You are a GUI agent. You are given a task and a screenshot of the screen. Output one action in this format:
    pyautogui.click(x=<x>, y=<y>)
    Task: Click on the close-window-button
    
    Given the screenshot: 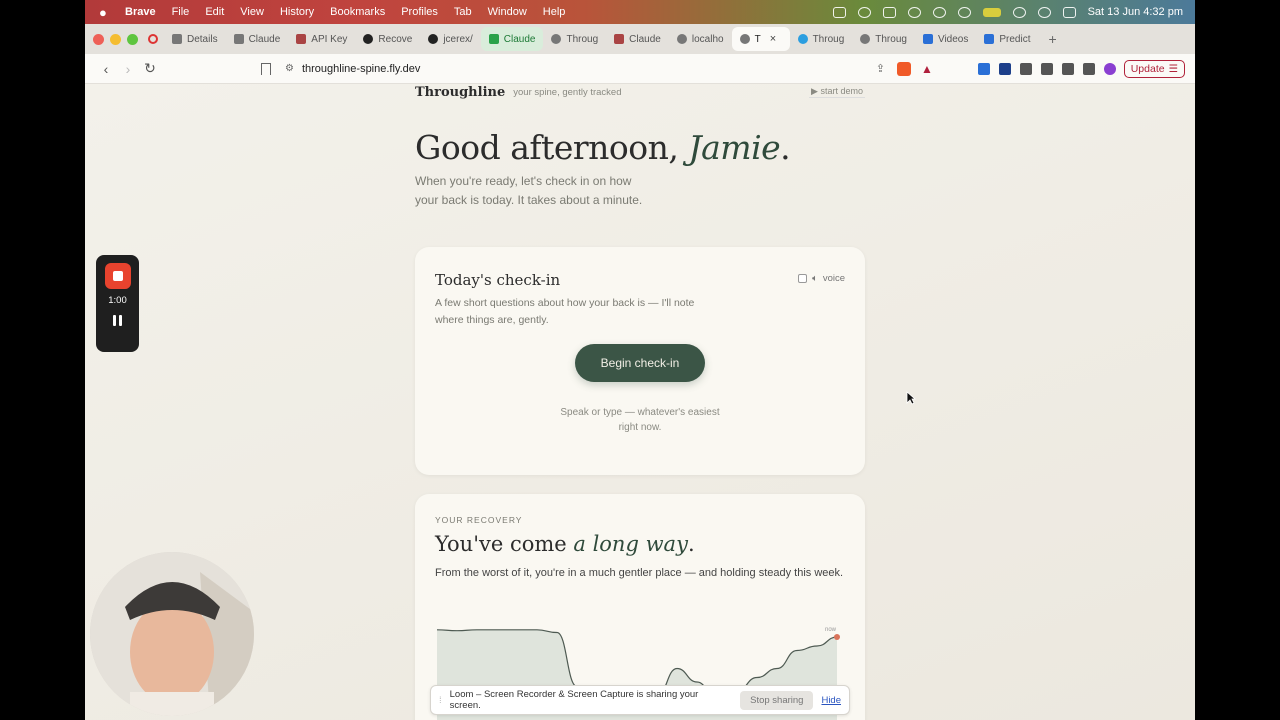 What is the action you would take?
    pyautogui.click(x=98, y=39)
    